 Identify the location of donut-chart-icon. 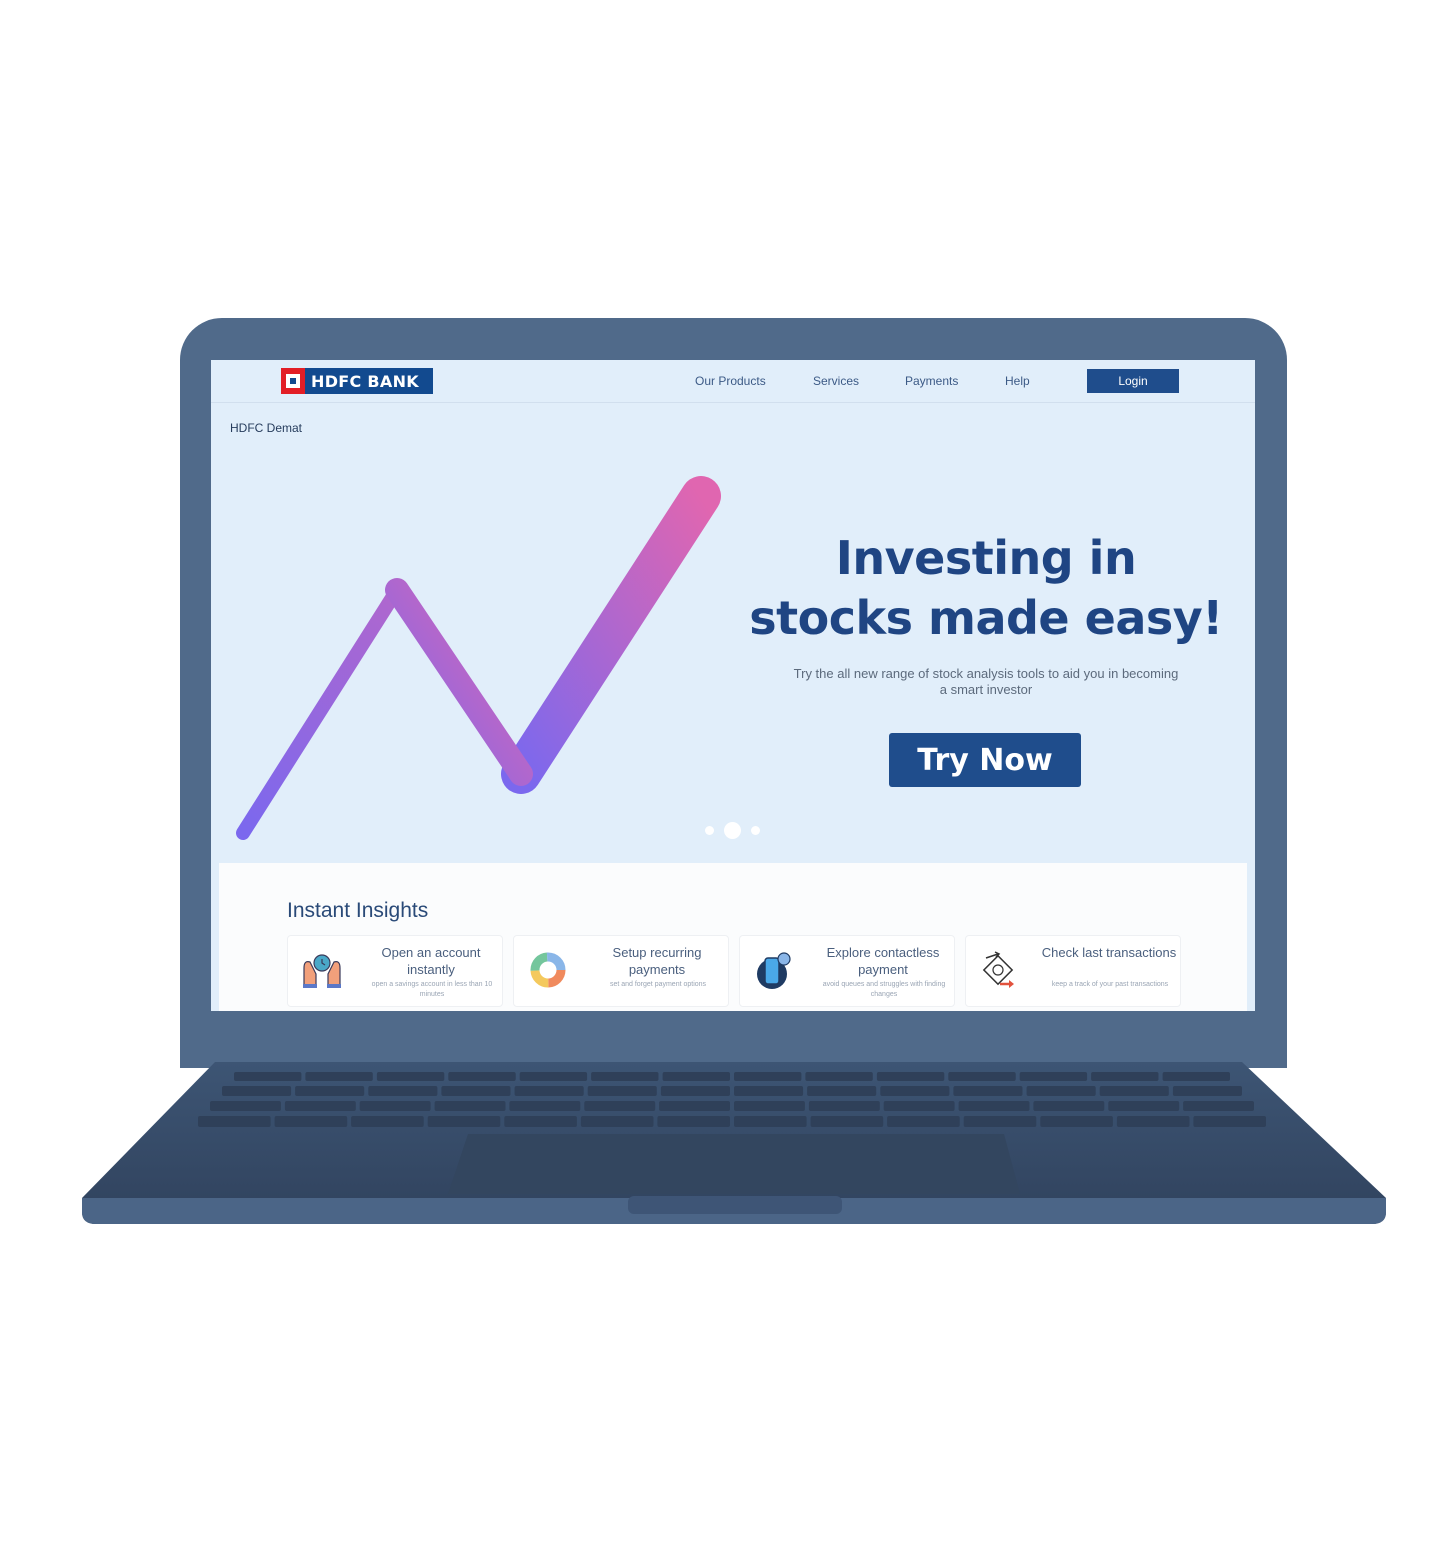
(548, 970).